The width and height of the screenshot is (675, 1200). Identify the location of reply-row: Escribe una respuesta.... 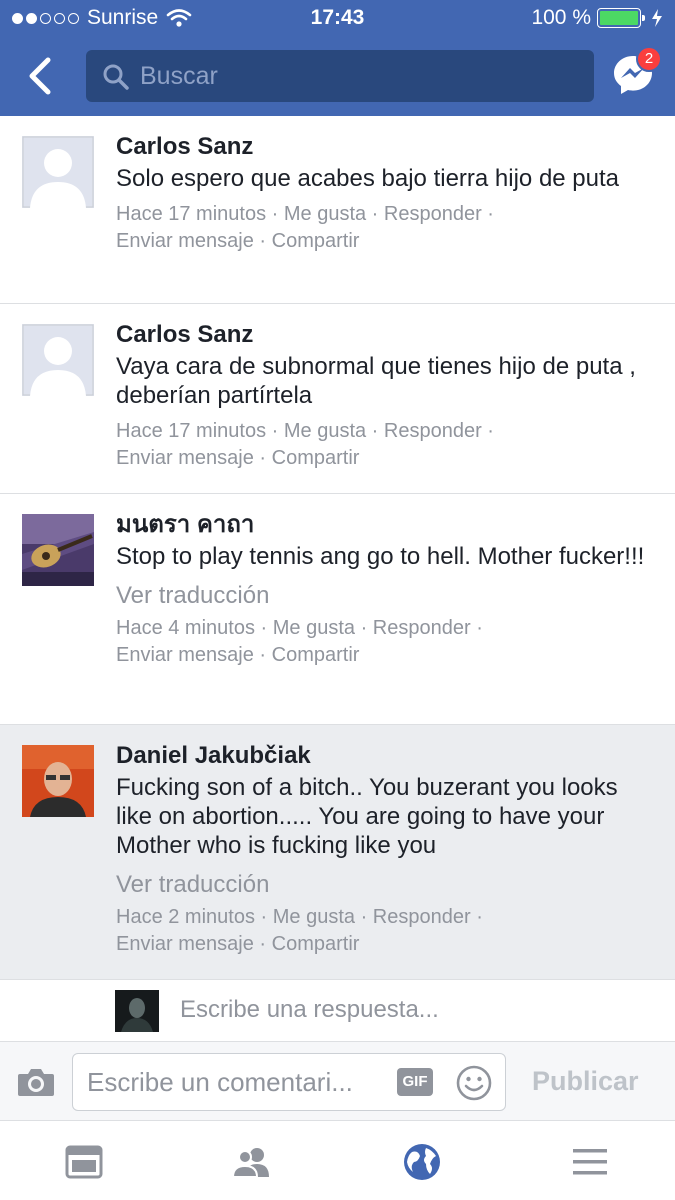
(337, 1010).